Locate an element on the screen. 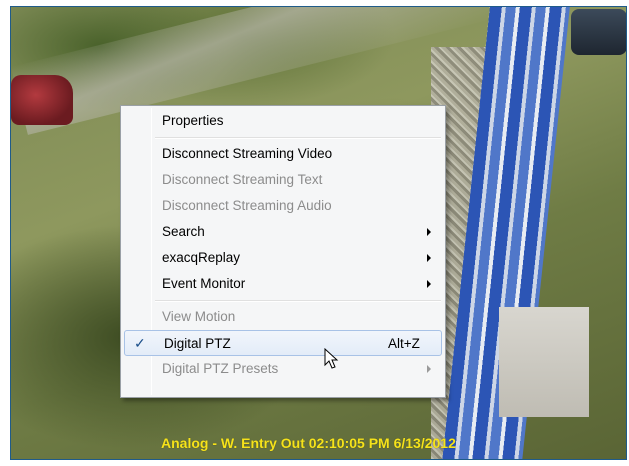  menu-item-label: Event Monitor is located at coordinates (204, 283).